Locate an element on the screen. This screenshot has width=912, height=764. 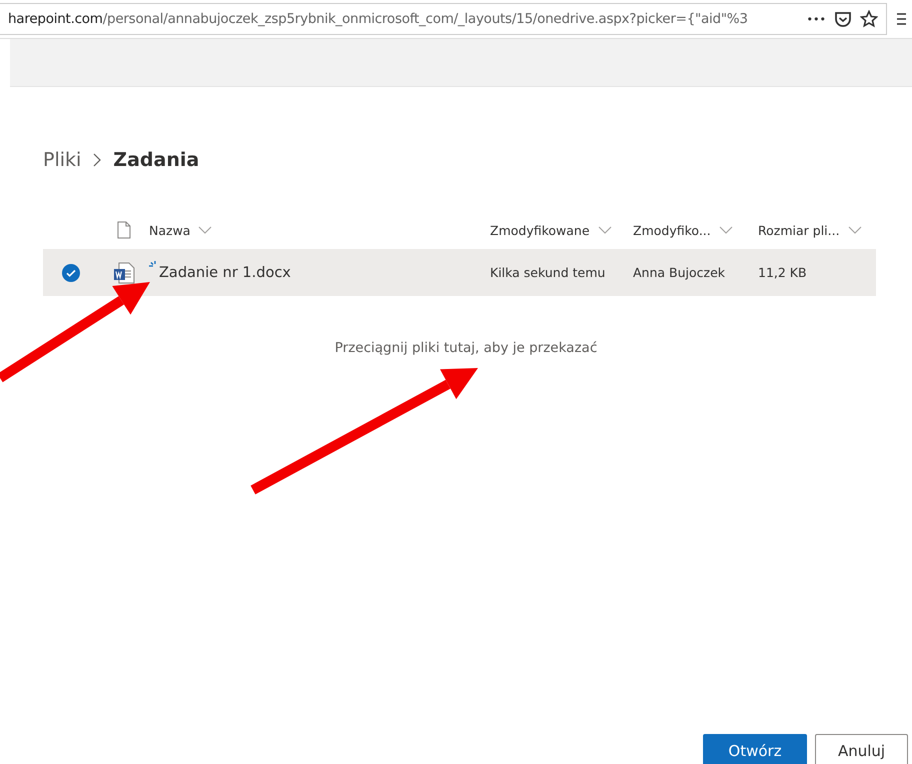
column-header: Nazwa is located at coordinates (169, 230).